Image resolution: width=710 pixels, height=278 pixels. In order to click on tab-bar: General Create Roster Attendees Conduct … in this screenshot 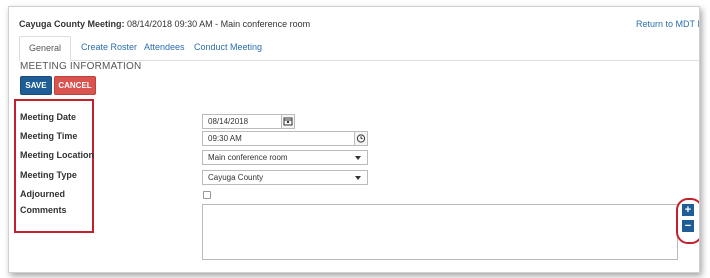, I will do `click(359, 48)`.